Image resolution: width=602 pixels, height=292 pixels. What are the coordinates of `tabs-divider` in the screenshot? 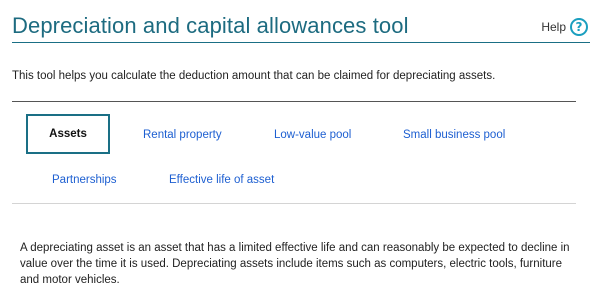 It's located at (294, 203).